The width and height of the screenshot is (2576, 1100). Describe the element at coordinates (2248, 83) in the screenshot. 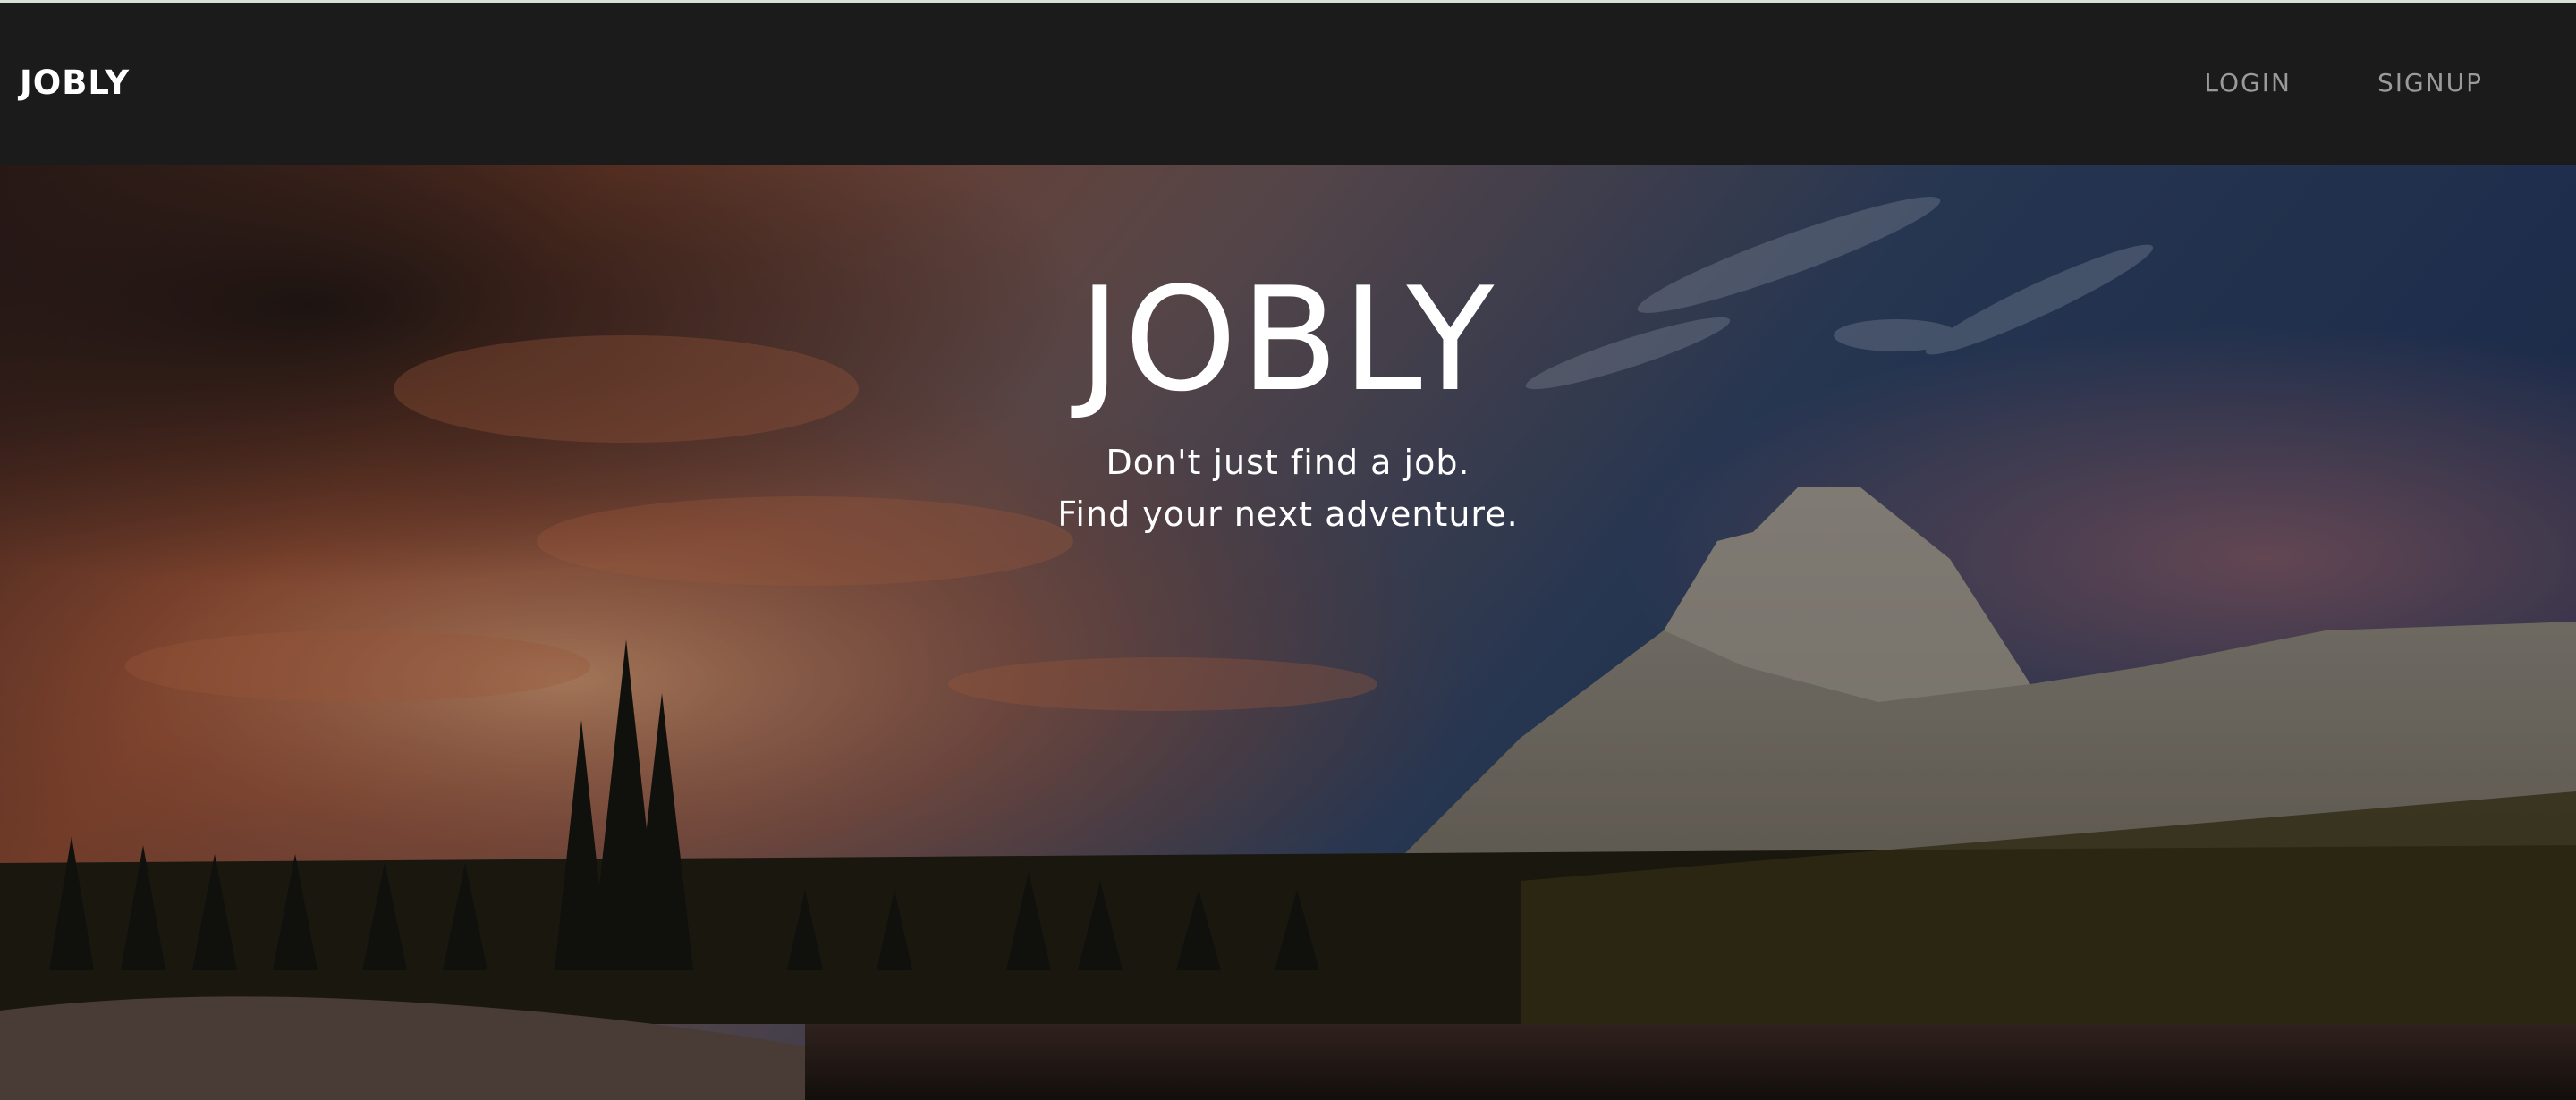

I see `login-link: LOGIN` at that location.